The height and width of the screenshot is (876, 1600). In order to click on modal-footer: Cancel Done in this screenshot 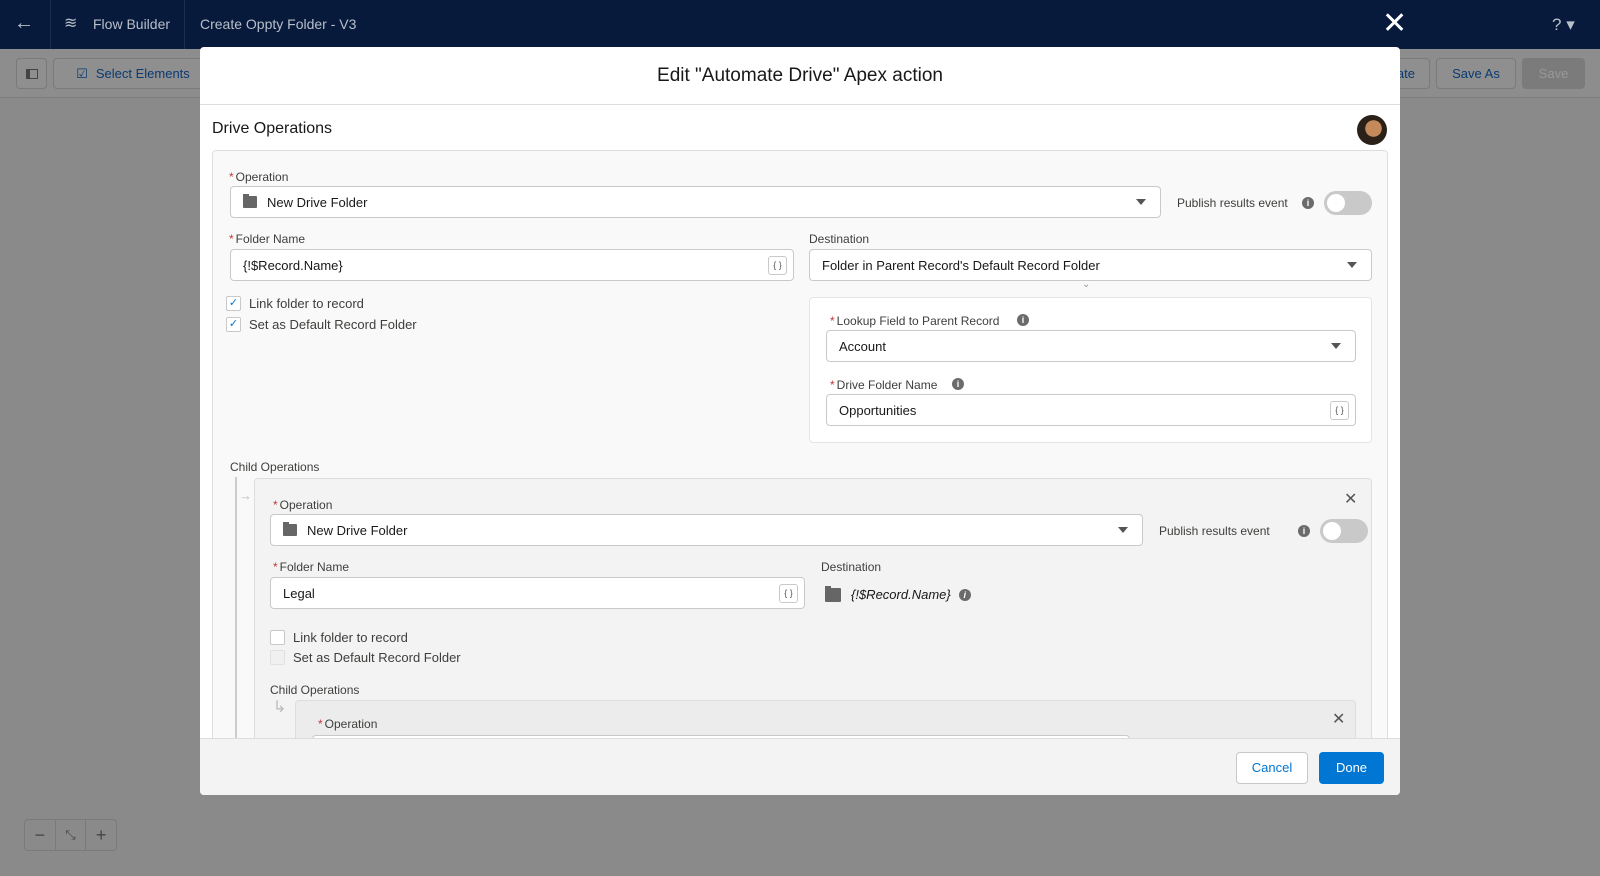, I will do `click(800, 766)`.